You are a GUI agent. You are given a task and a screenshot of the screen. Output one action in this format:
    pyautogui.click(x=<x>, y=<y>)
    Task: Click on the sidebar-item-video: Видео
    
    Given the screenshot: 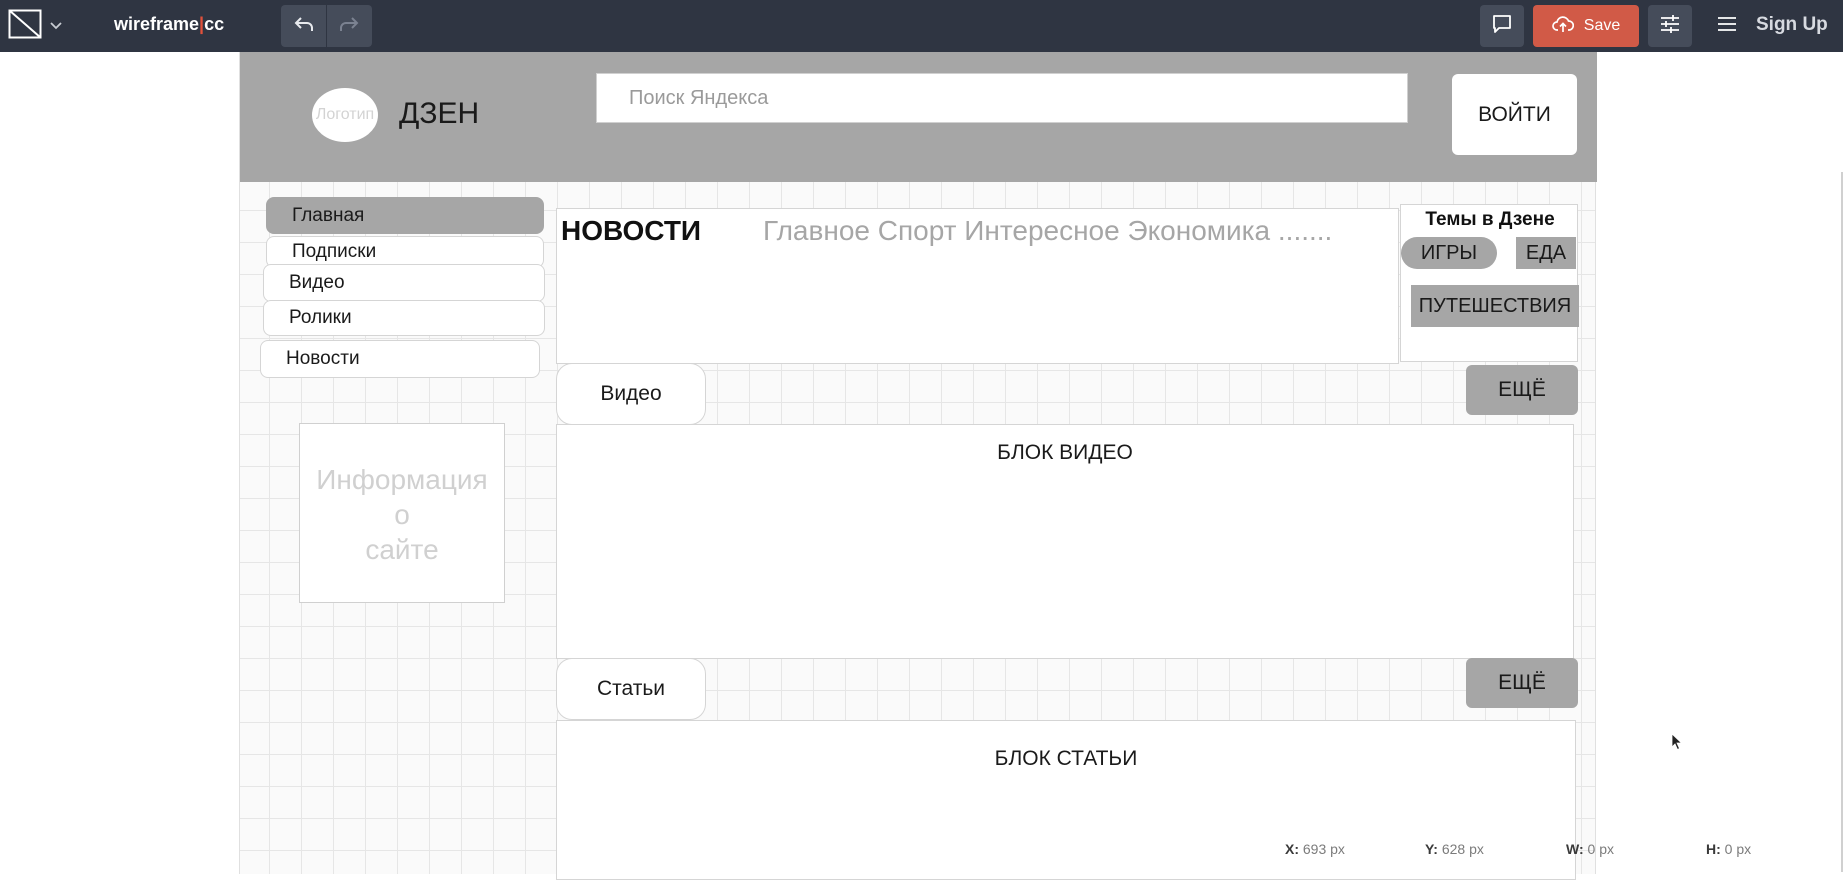 What is the action you would take?
    pyautogui.click(x=404, y=283)
    